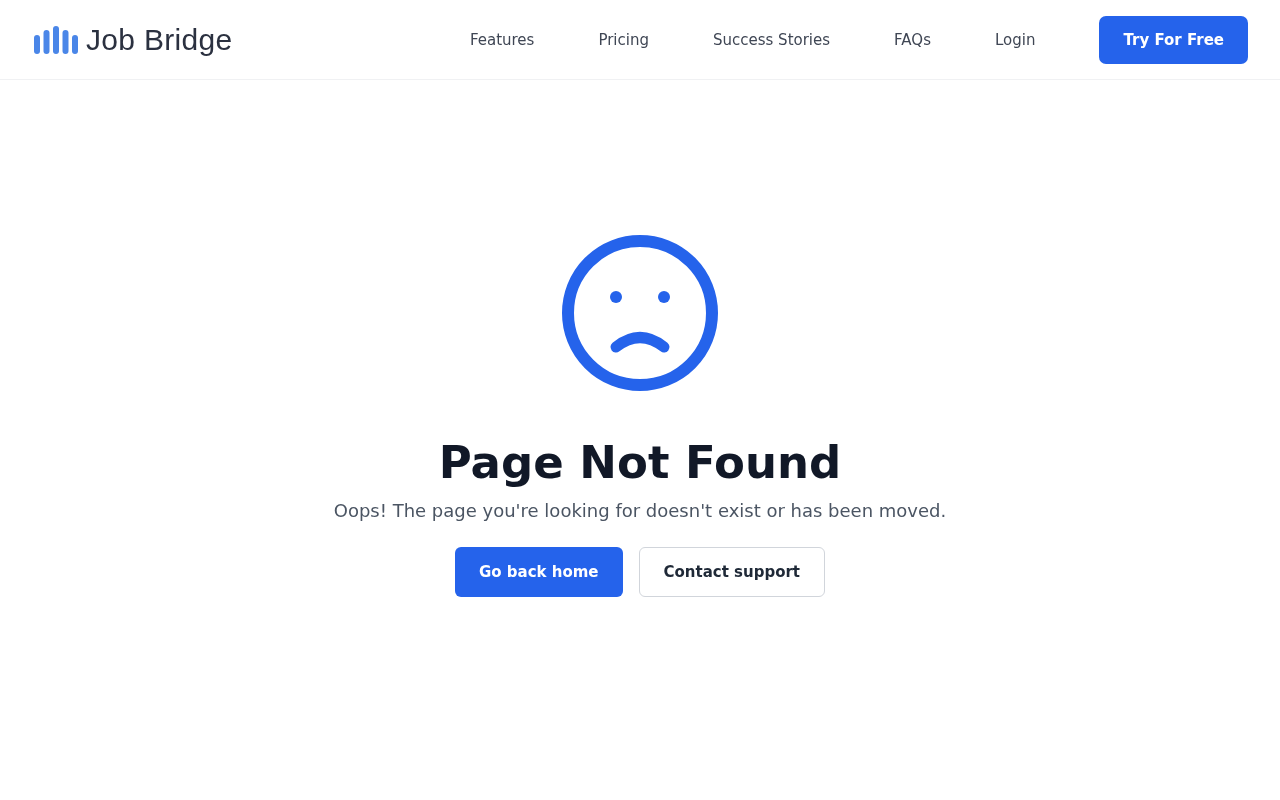 This screenshot has width=1280, height=800. Describe the element at coordinates (159, 39) in the screenshot. I see `logo-text: Job Bridge` at that location.